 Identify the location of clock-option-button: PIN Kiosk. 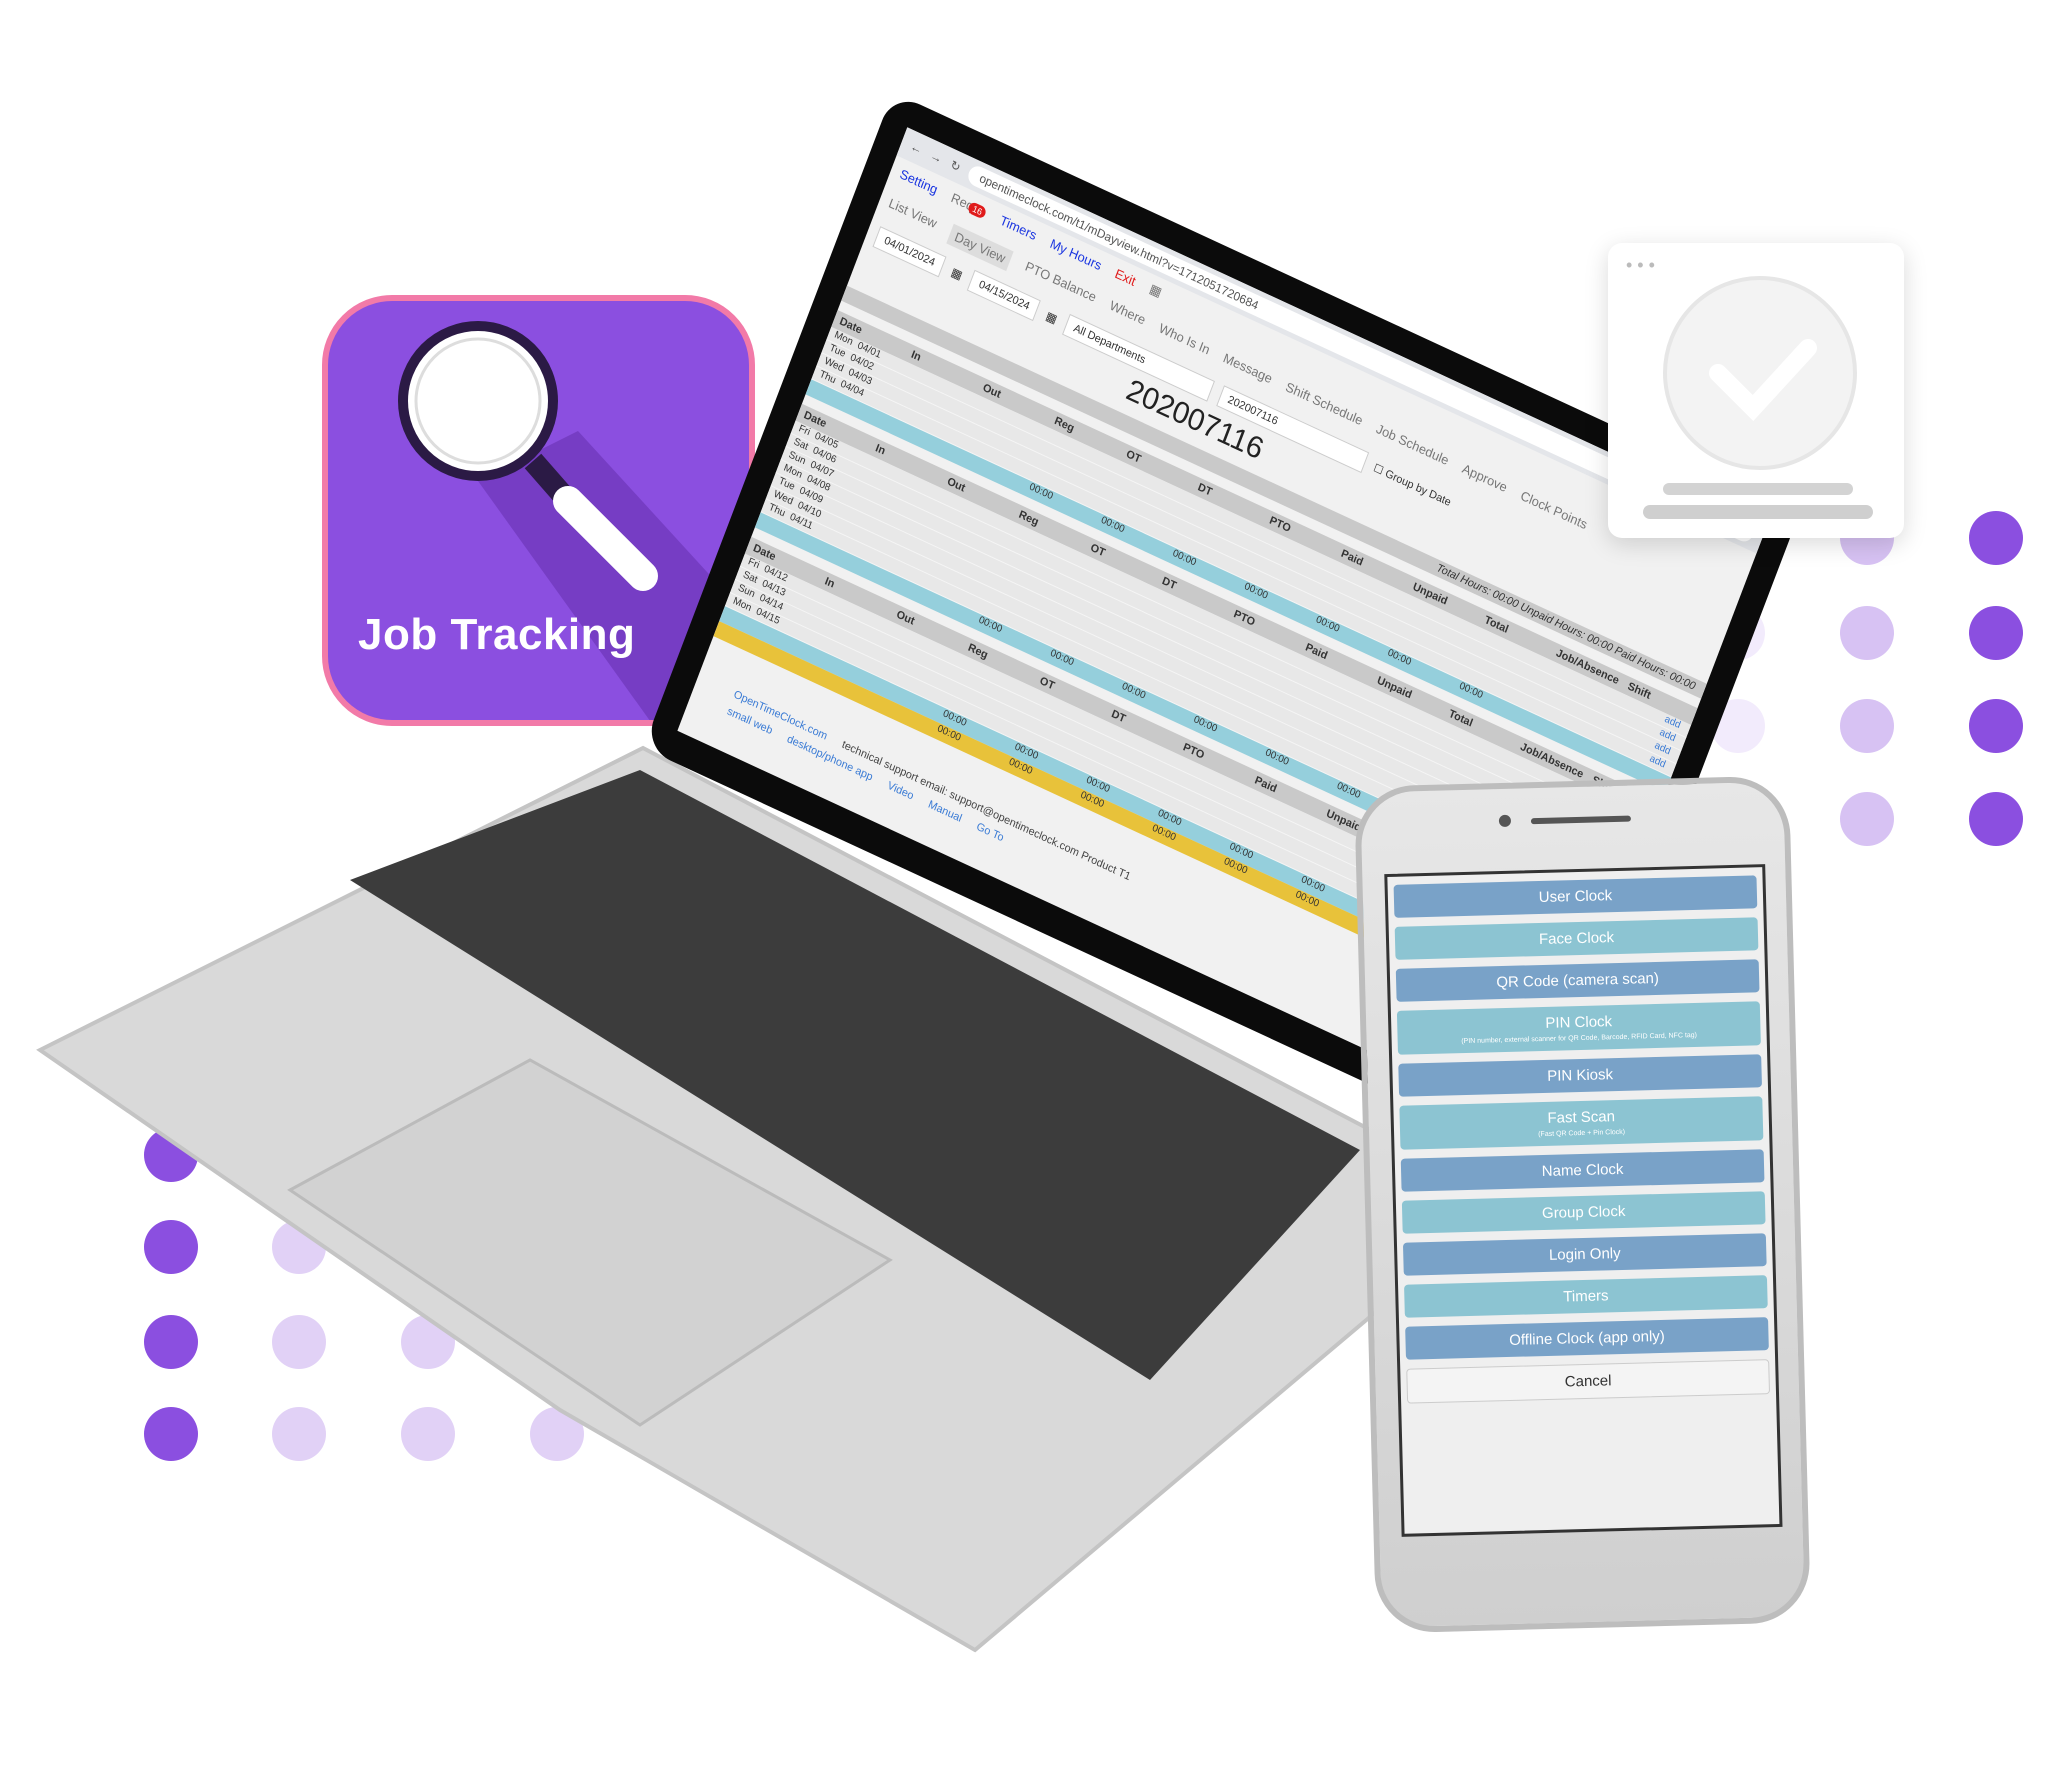
(1580, 1075).